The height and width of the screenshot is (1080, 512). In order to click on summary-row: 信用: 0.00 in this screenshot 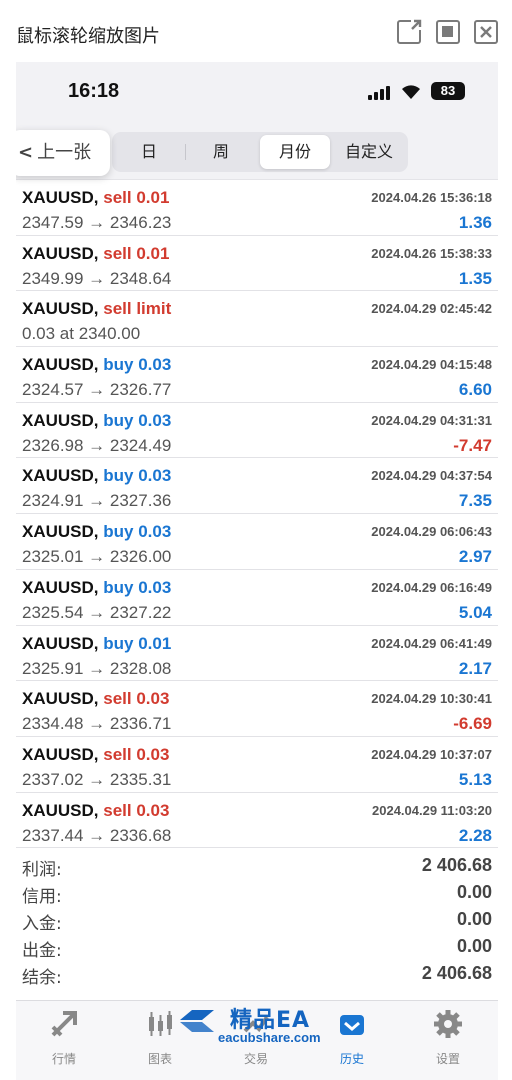, I will do `click(257, 893)`.